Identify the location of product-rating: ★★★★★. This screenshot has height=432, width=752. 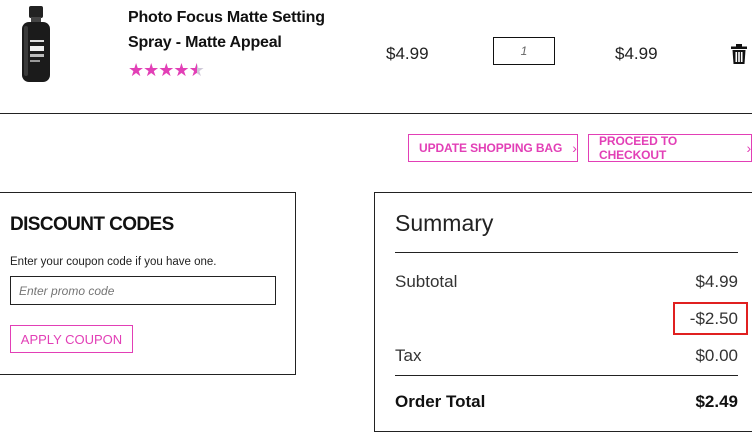
(166, 70).